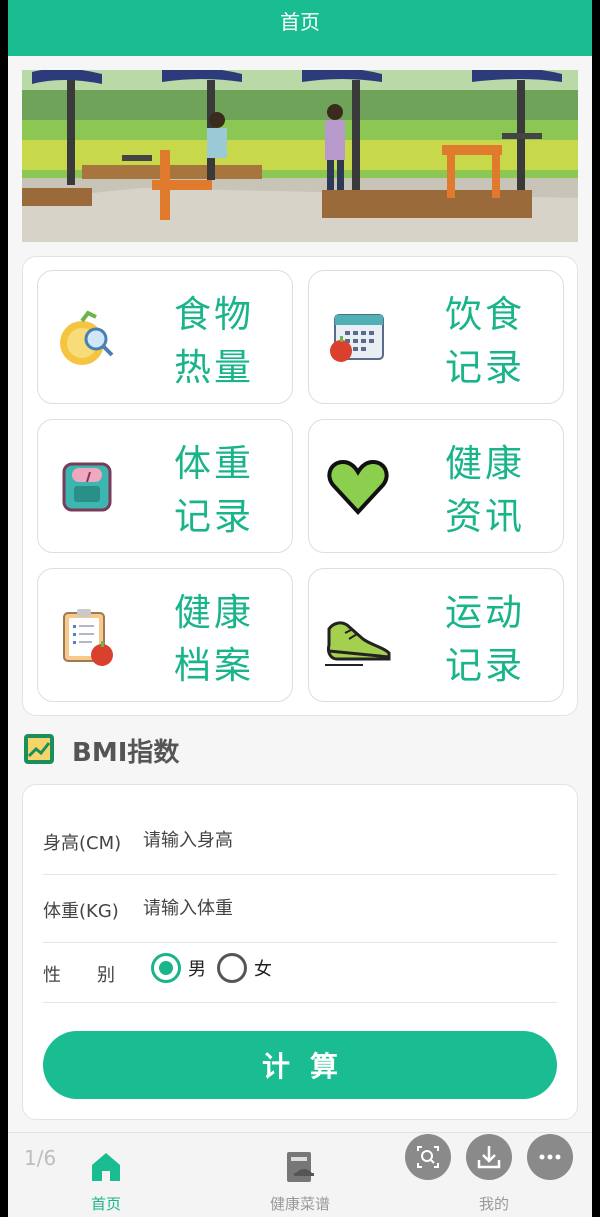 The image size is (600, 1217). What do you see at coordinates (165, 635) in the screenshot?
I see `tile-health-file: 健康档案` at bounding box center [165, 635].